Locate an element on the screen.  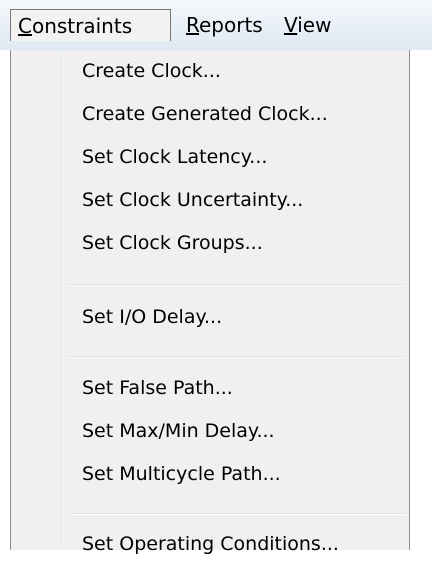
menu-constraints-mnemonic: C is located at coordinates (25, 26).